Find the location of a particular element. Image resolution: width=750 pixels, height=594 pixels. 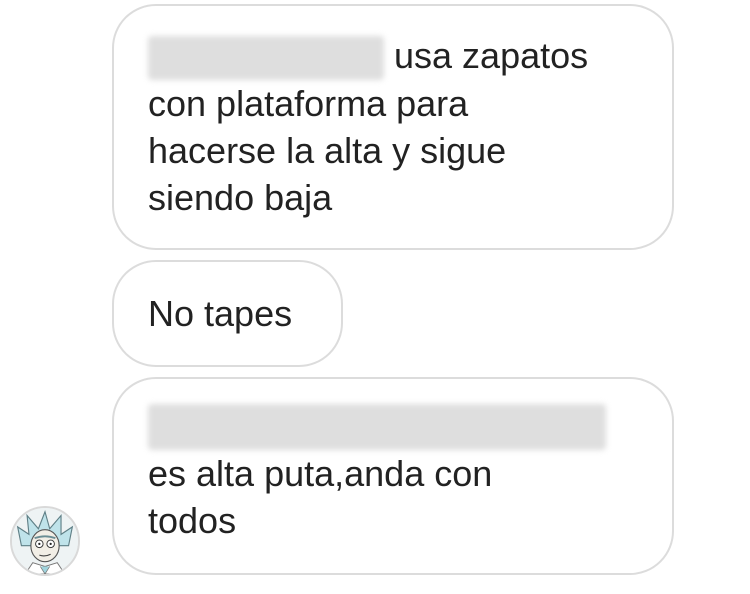

sender-avatar is located at coordinates (45, 541).